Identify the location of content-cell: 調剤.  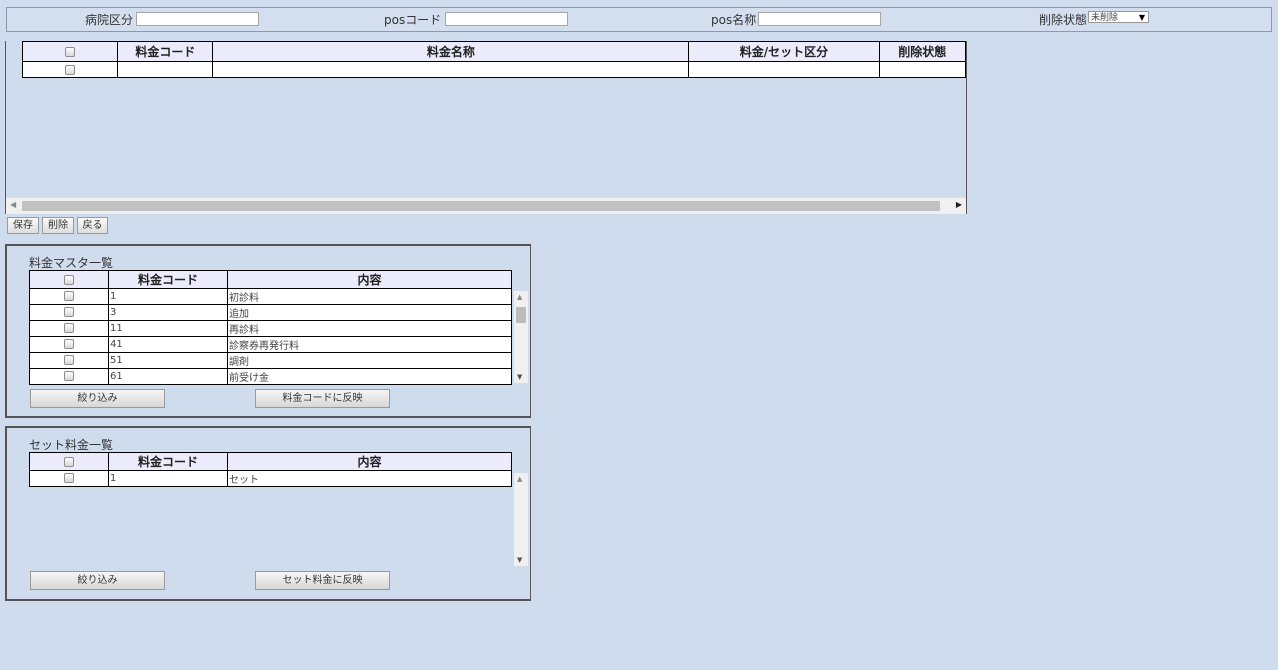
(369, 360).